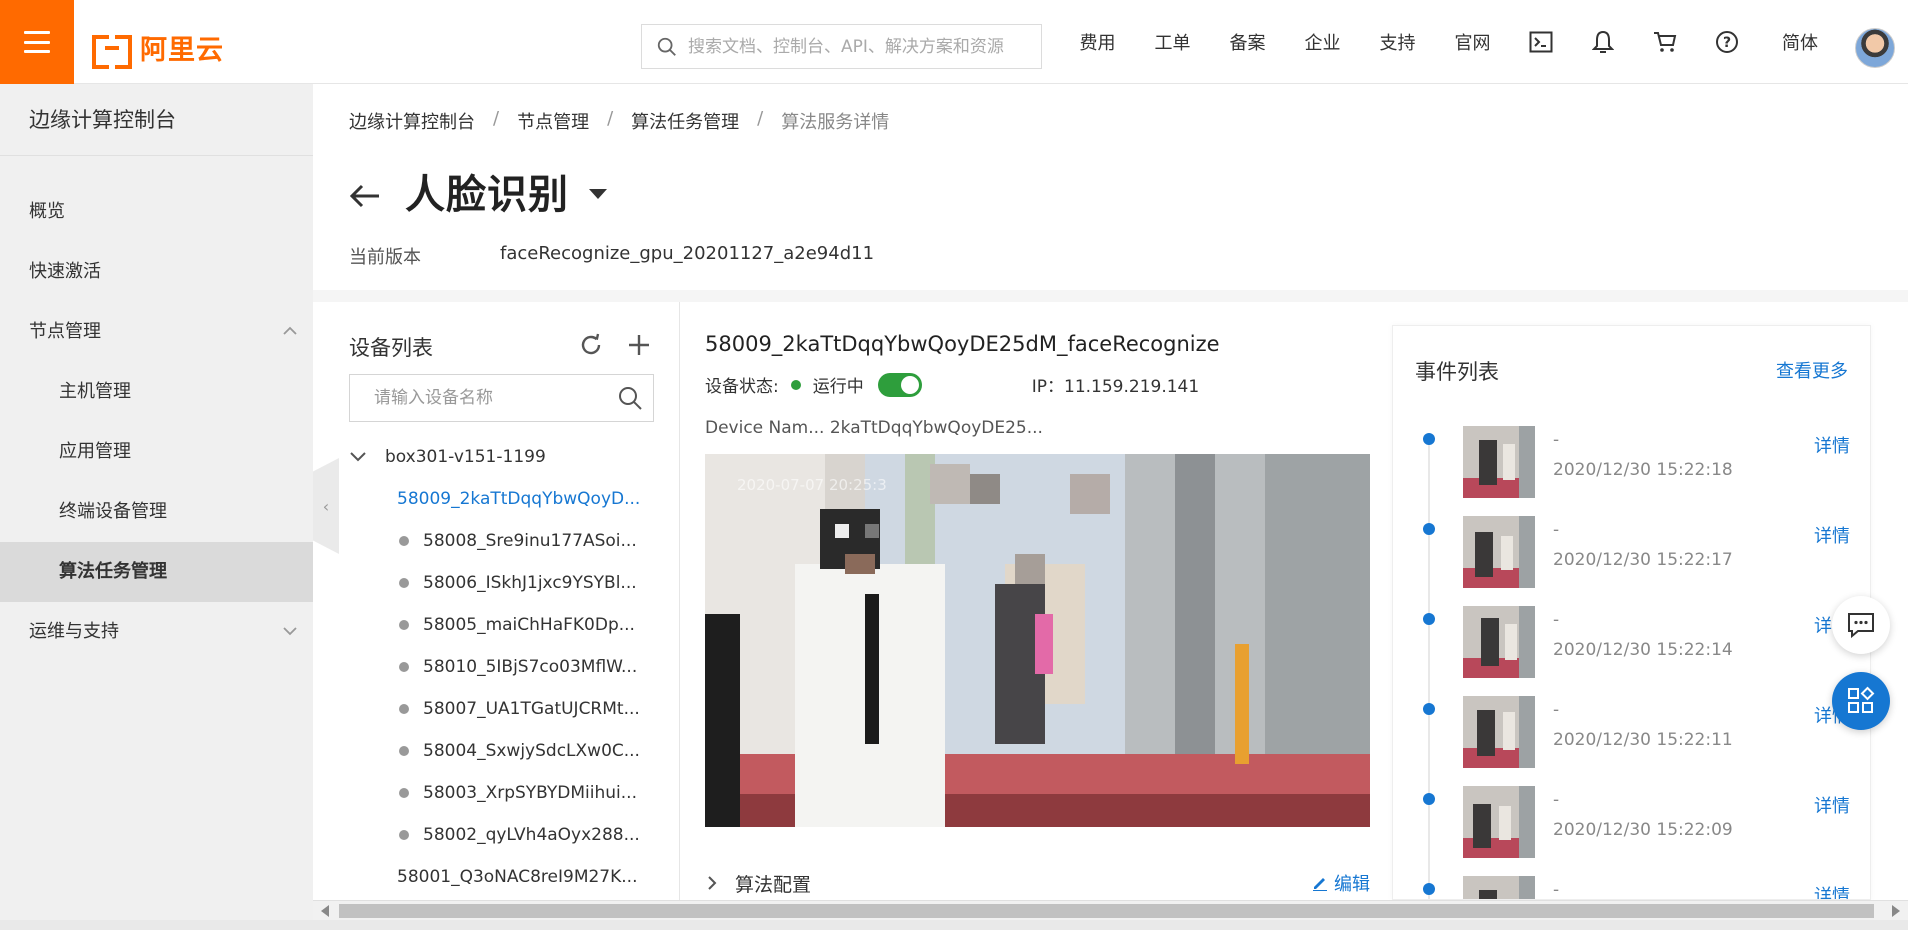 This screenshot has width=1908, height=930. Describe the element at coordinates (553, 121) in the screenshot. I see `breadcrumb-node-management: 节点管理` at that location.